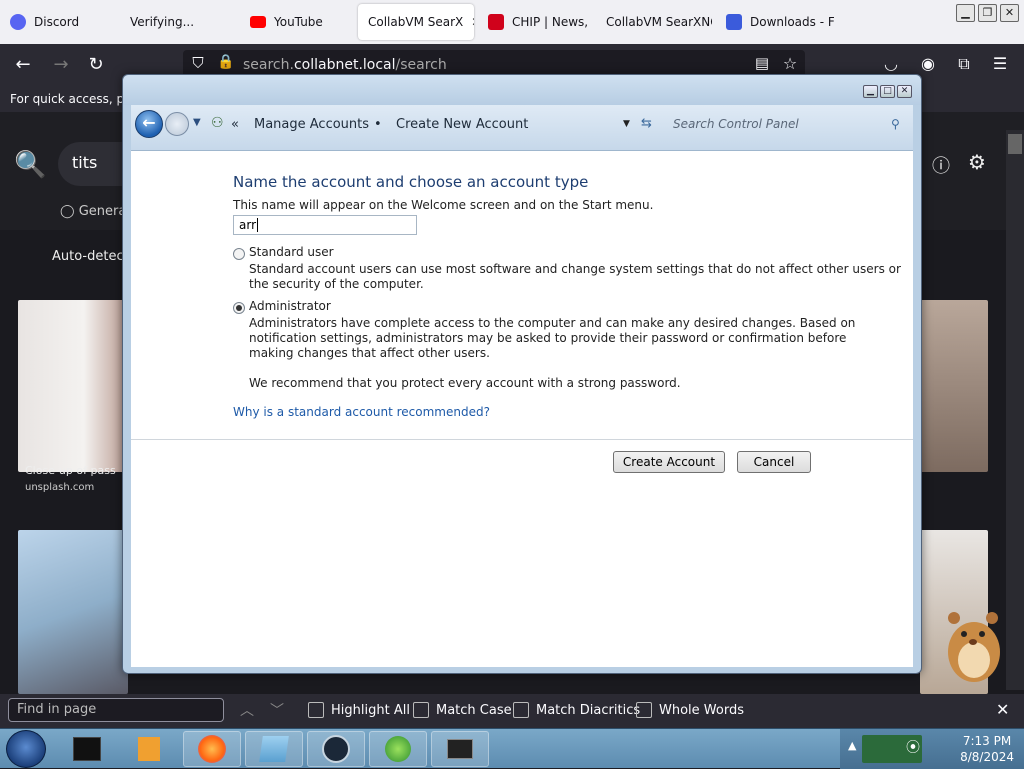  I want to click on window-title-bar: ▁ □ ✕, so click(522, 90).